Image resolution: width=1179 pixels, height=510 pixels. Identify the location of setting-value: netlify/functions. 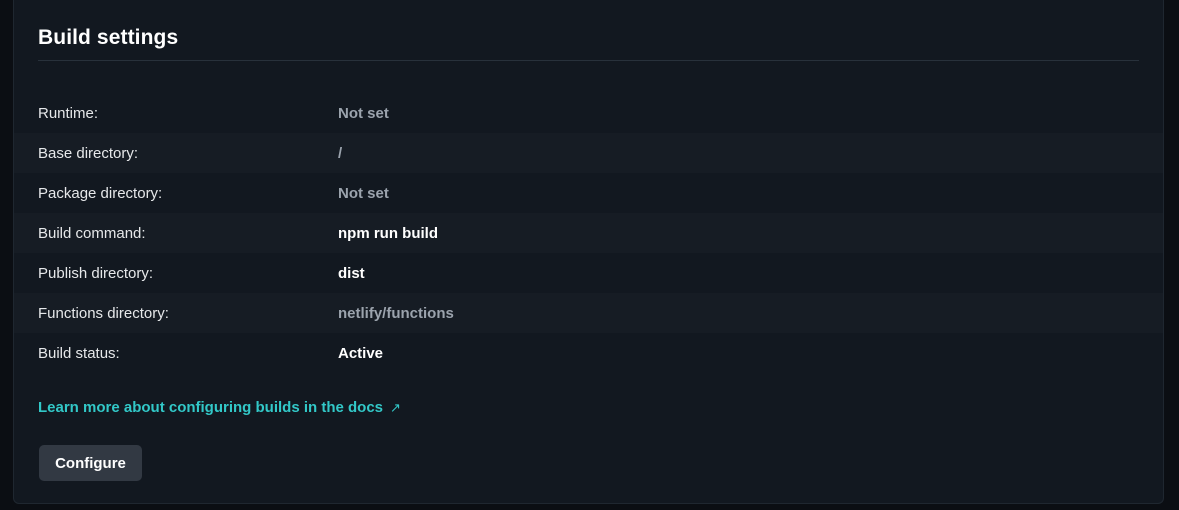
(396, 313).